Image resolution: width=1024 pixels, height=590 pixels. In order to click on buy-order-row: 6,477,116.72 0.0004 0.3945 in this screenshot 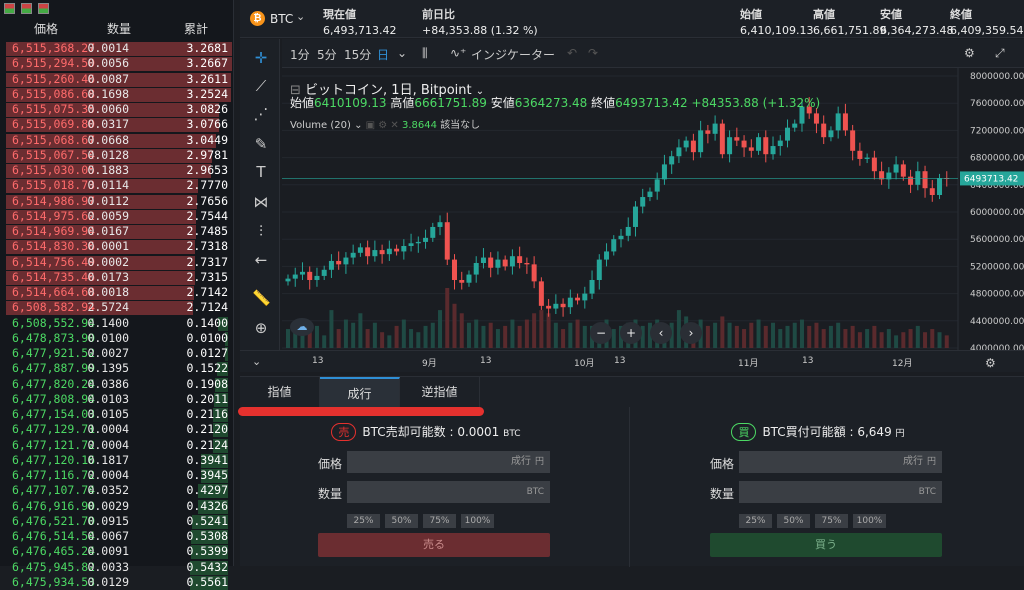, I will do `click(117, 475)`.